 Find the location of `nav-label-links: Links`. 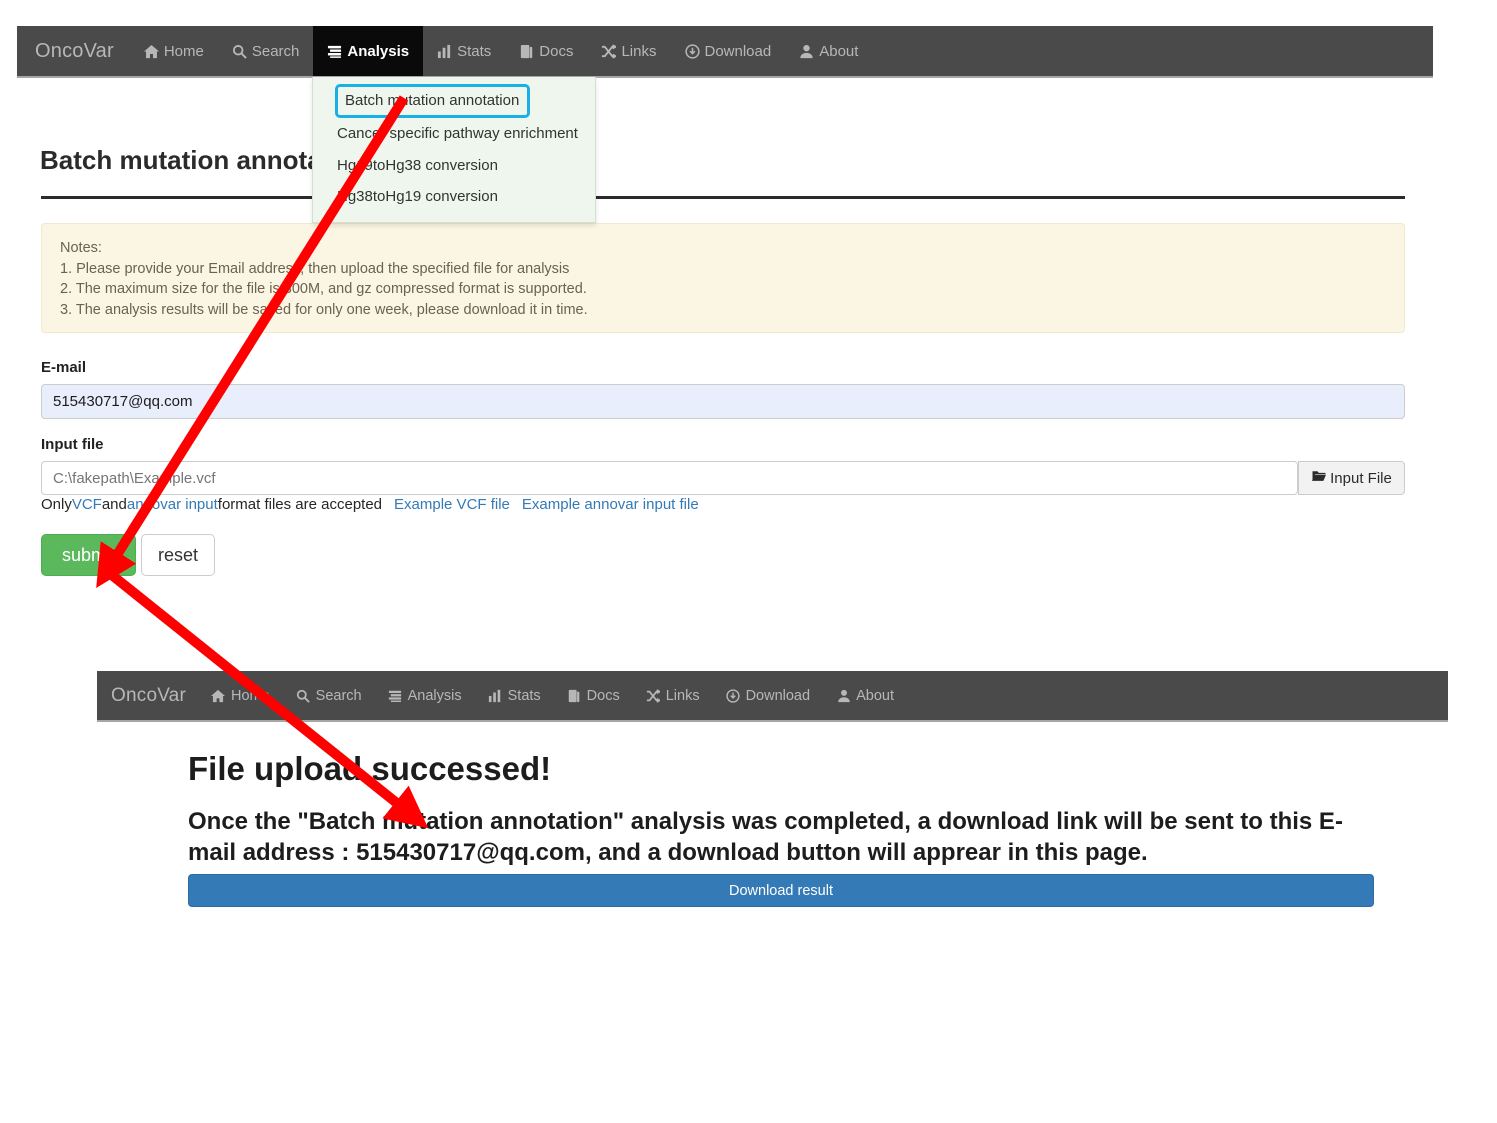

nav-label-links: Links is located at coordinates (639, 51).